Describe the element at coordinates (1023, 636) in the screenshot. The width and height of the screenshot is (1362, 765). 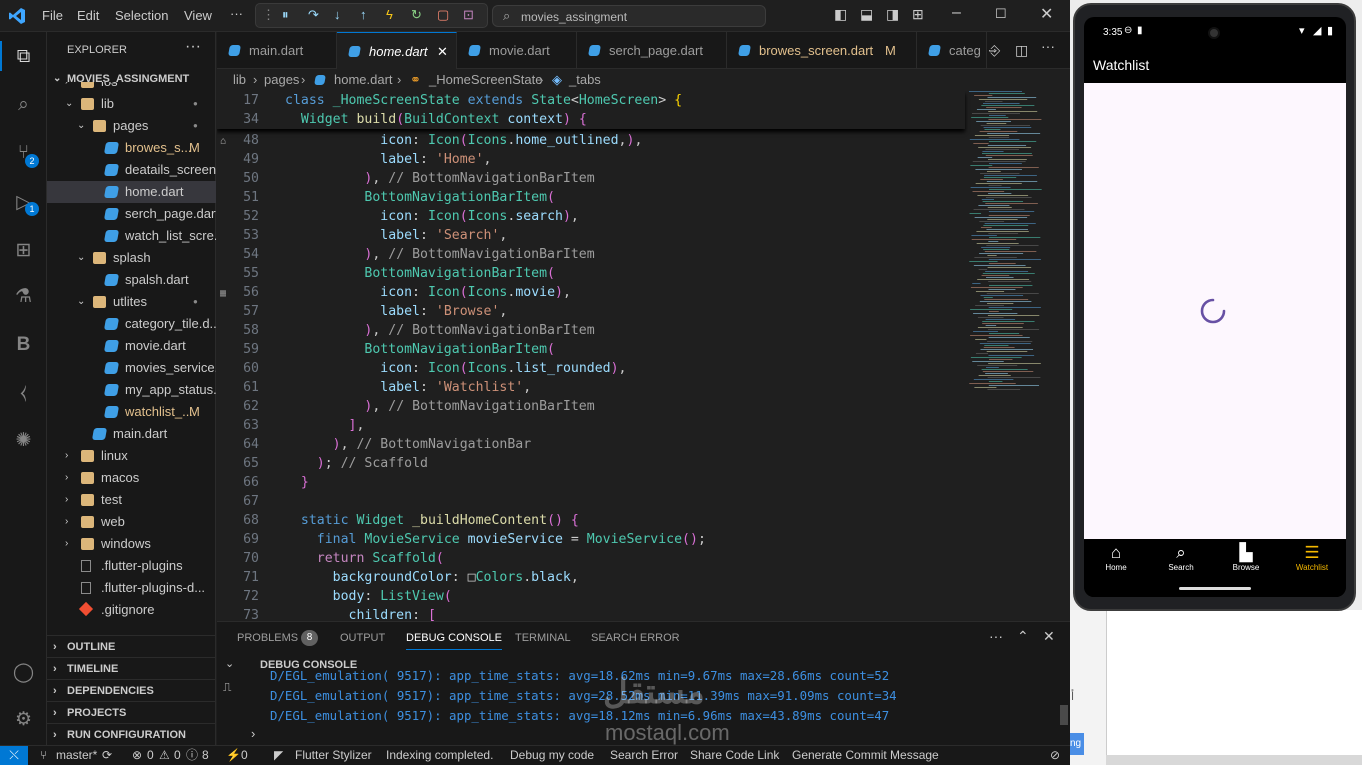
I see `maximize-panel-icon: ⌃` at that location.